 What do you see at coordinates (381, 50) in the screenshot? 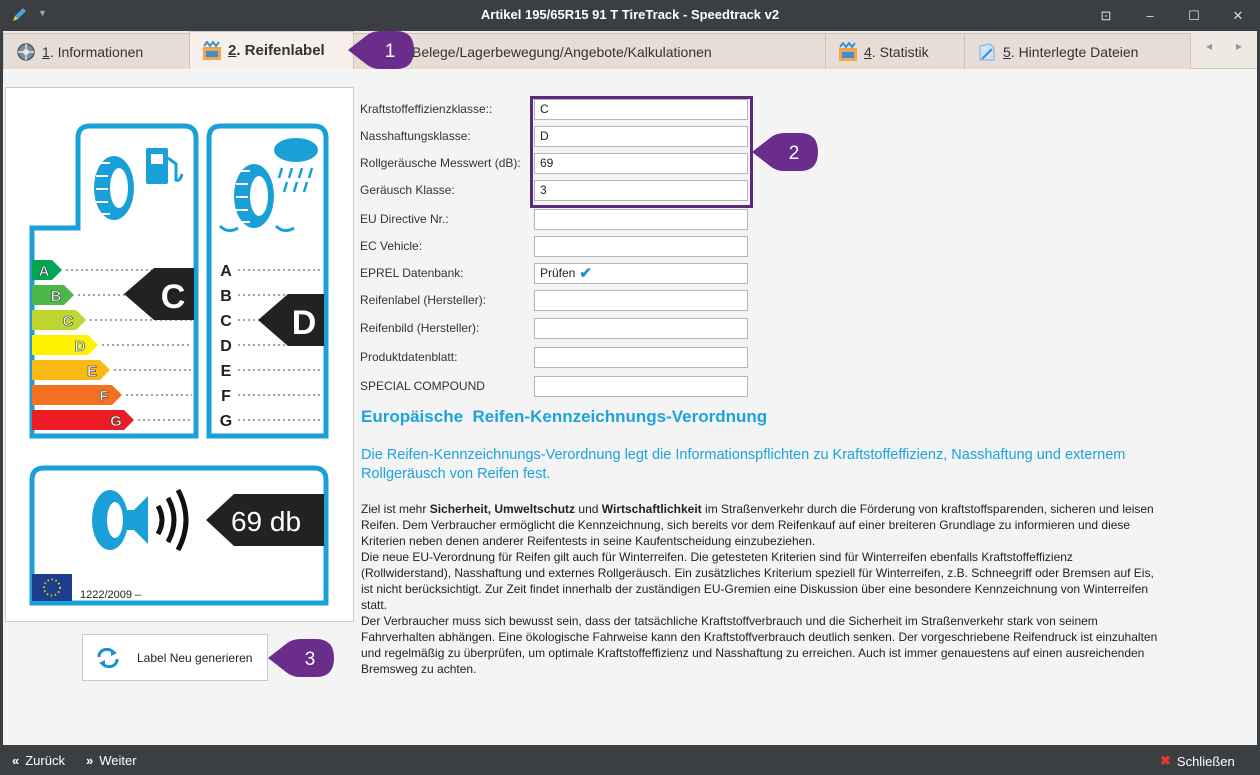
I see `callout-bubble-1: 1` at bounding box center [381, 50].